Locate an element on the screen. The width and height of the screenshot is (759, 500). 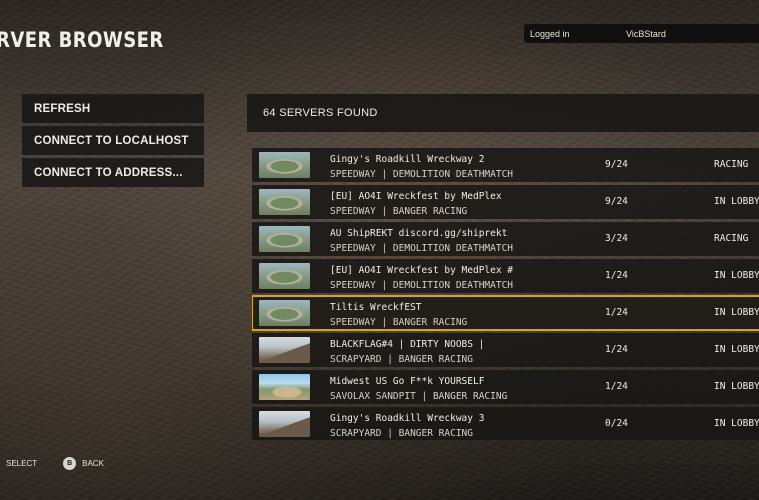
refresh-button-label: REFRESH is located at coordinates (62, 108).